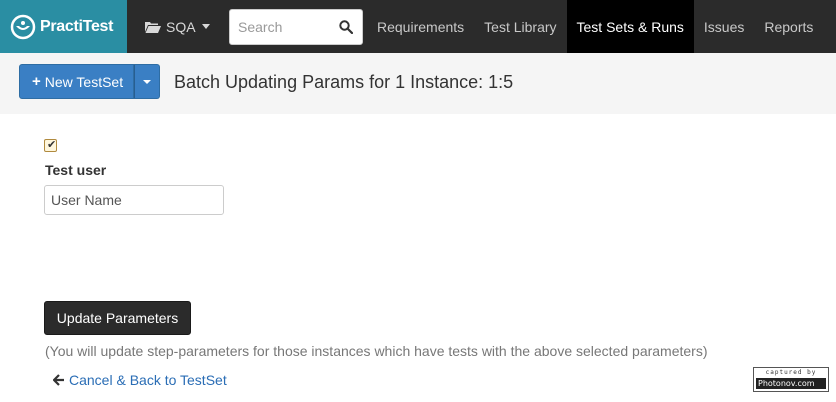  Describe the element at coordinates (181, 26) in the screenshot. I see `project-name: SQA` at that location.